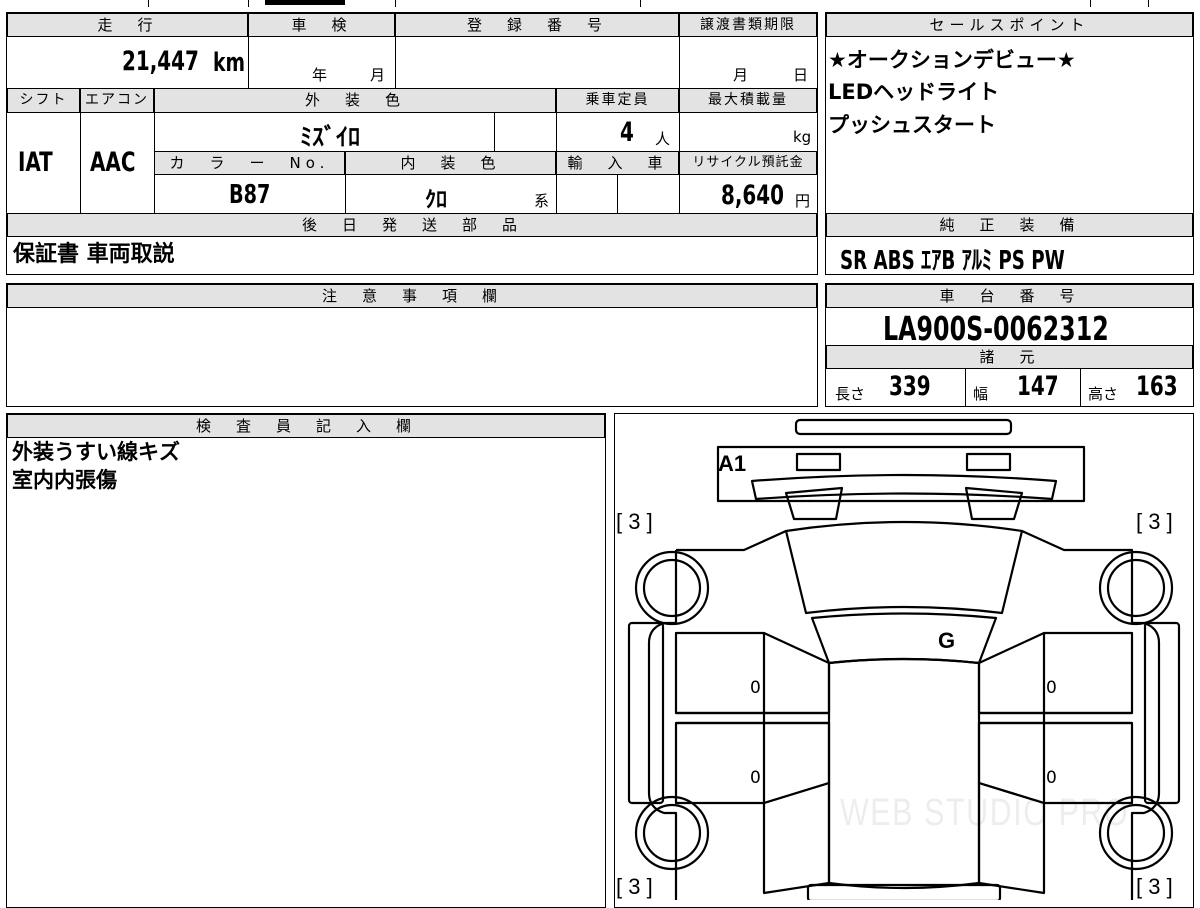  I want to click on equipment-value: SR ABS ｴｱB ｱﾙﾐ PS PW, so click(952, 261).